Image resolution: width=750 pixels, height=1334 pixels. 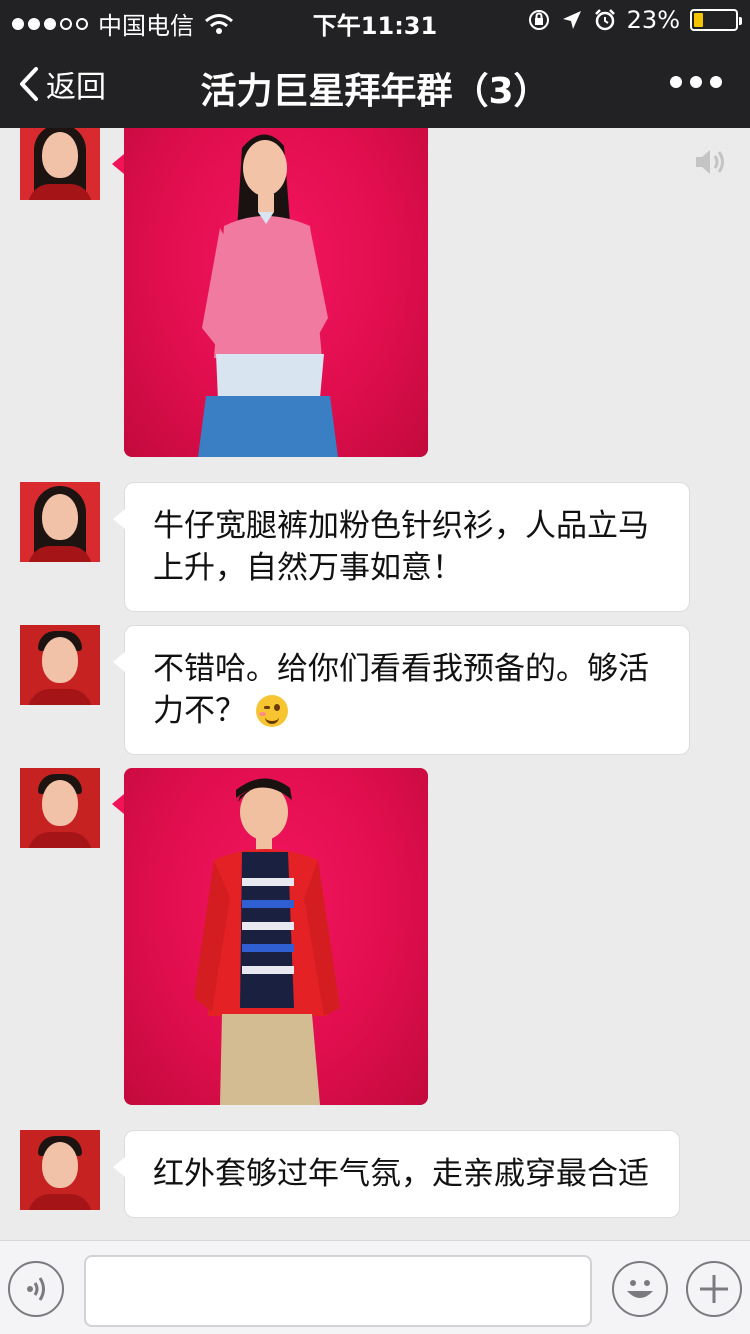 What do you see at coordinates (268, 295) in the screenshot?
I see `woman-figure-image` at bounding box center [268, 295].